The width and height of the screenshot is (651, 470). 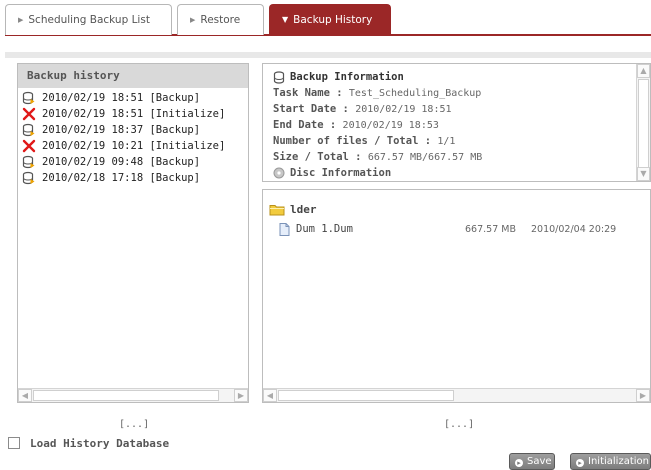 I want to click on initialization-button: ▸ Initialization, so click(x=610, y=461).